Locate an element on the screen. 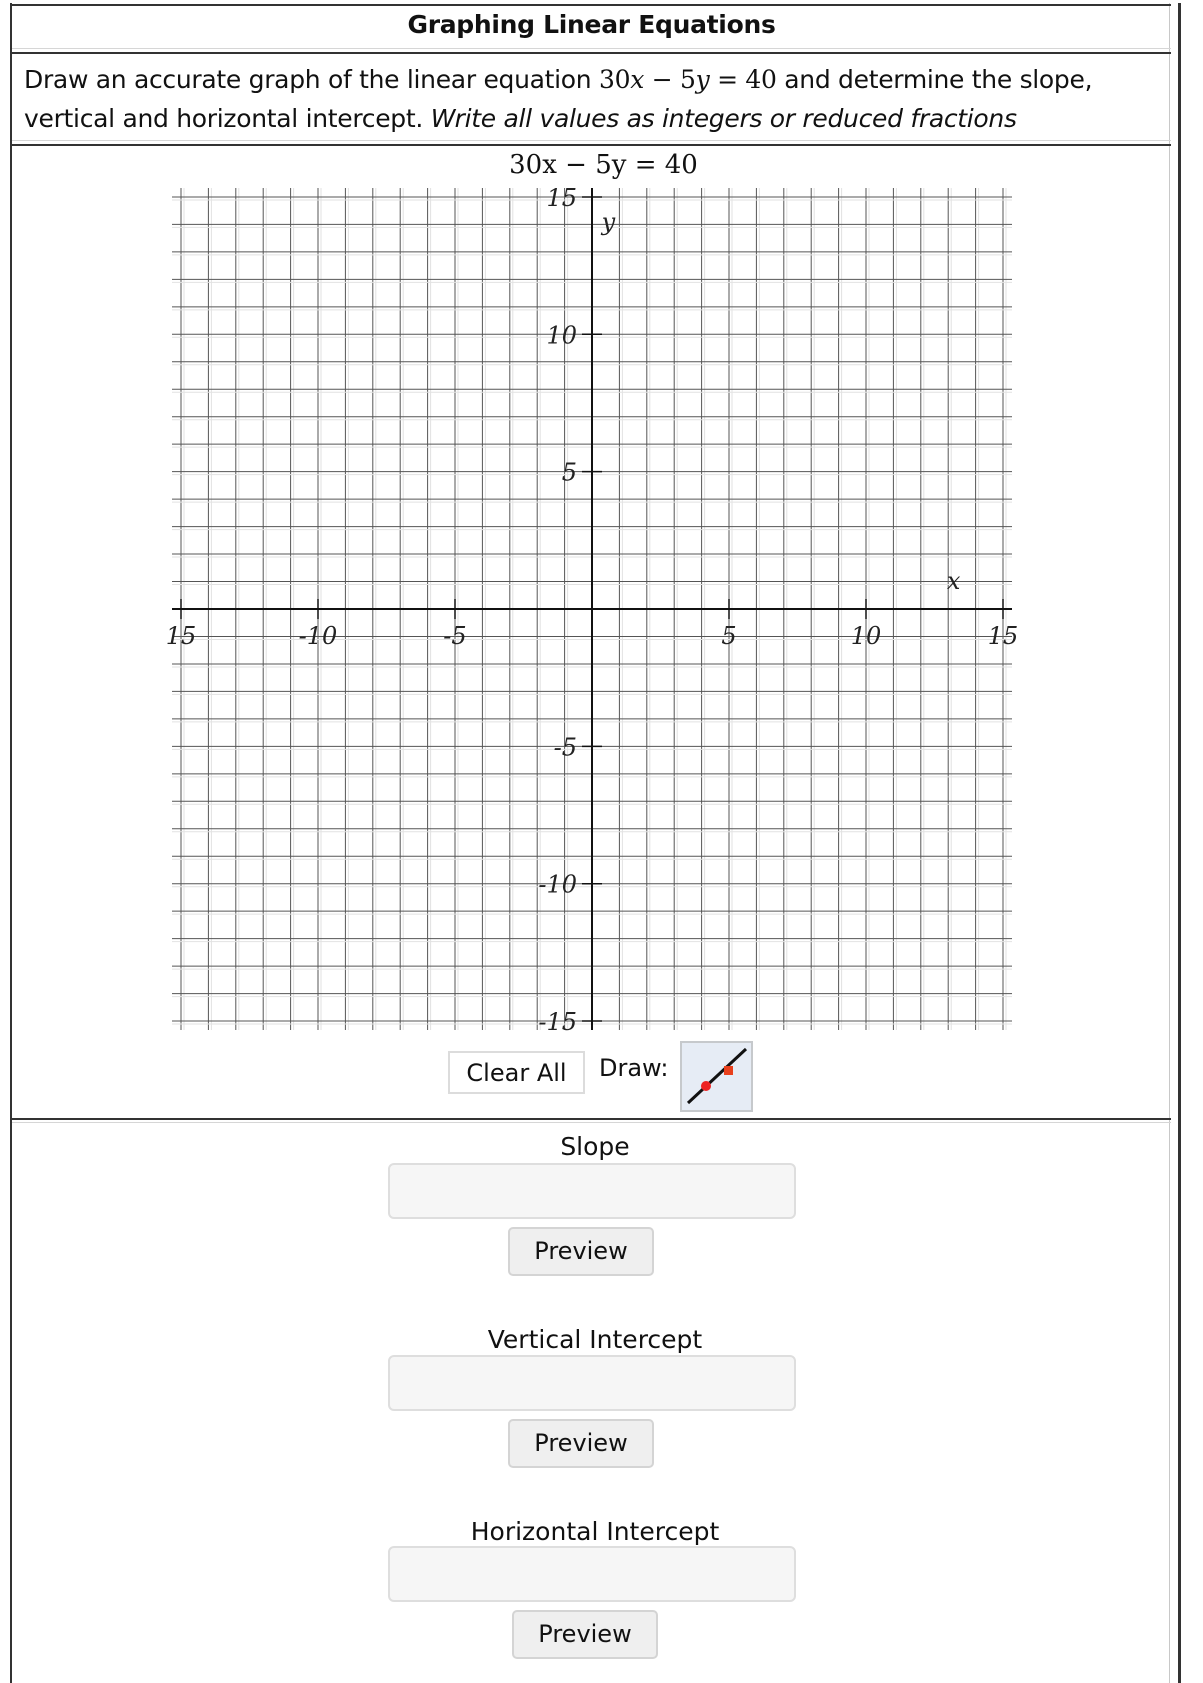 This screenshot has width=1203, height=1683. vertical-intercept-label: Vertical Intercept is located at coordinates (595, 1339).